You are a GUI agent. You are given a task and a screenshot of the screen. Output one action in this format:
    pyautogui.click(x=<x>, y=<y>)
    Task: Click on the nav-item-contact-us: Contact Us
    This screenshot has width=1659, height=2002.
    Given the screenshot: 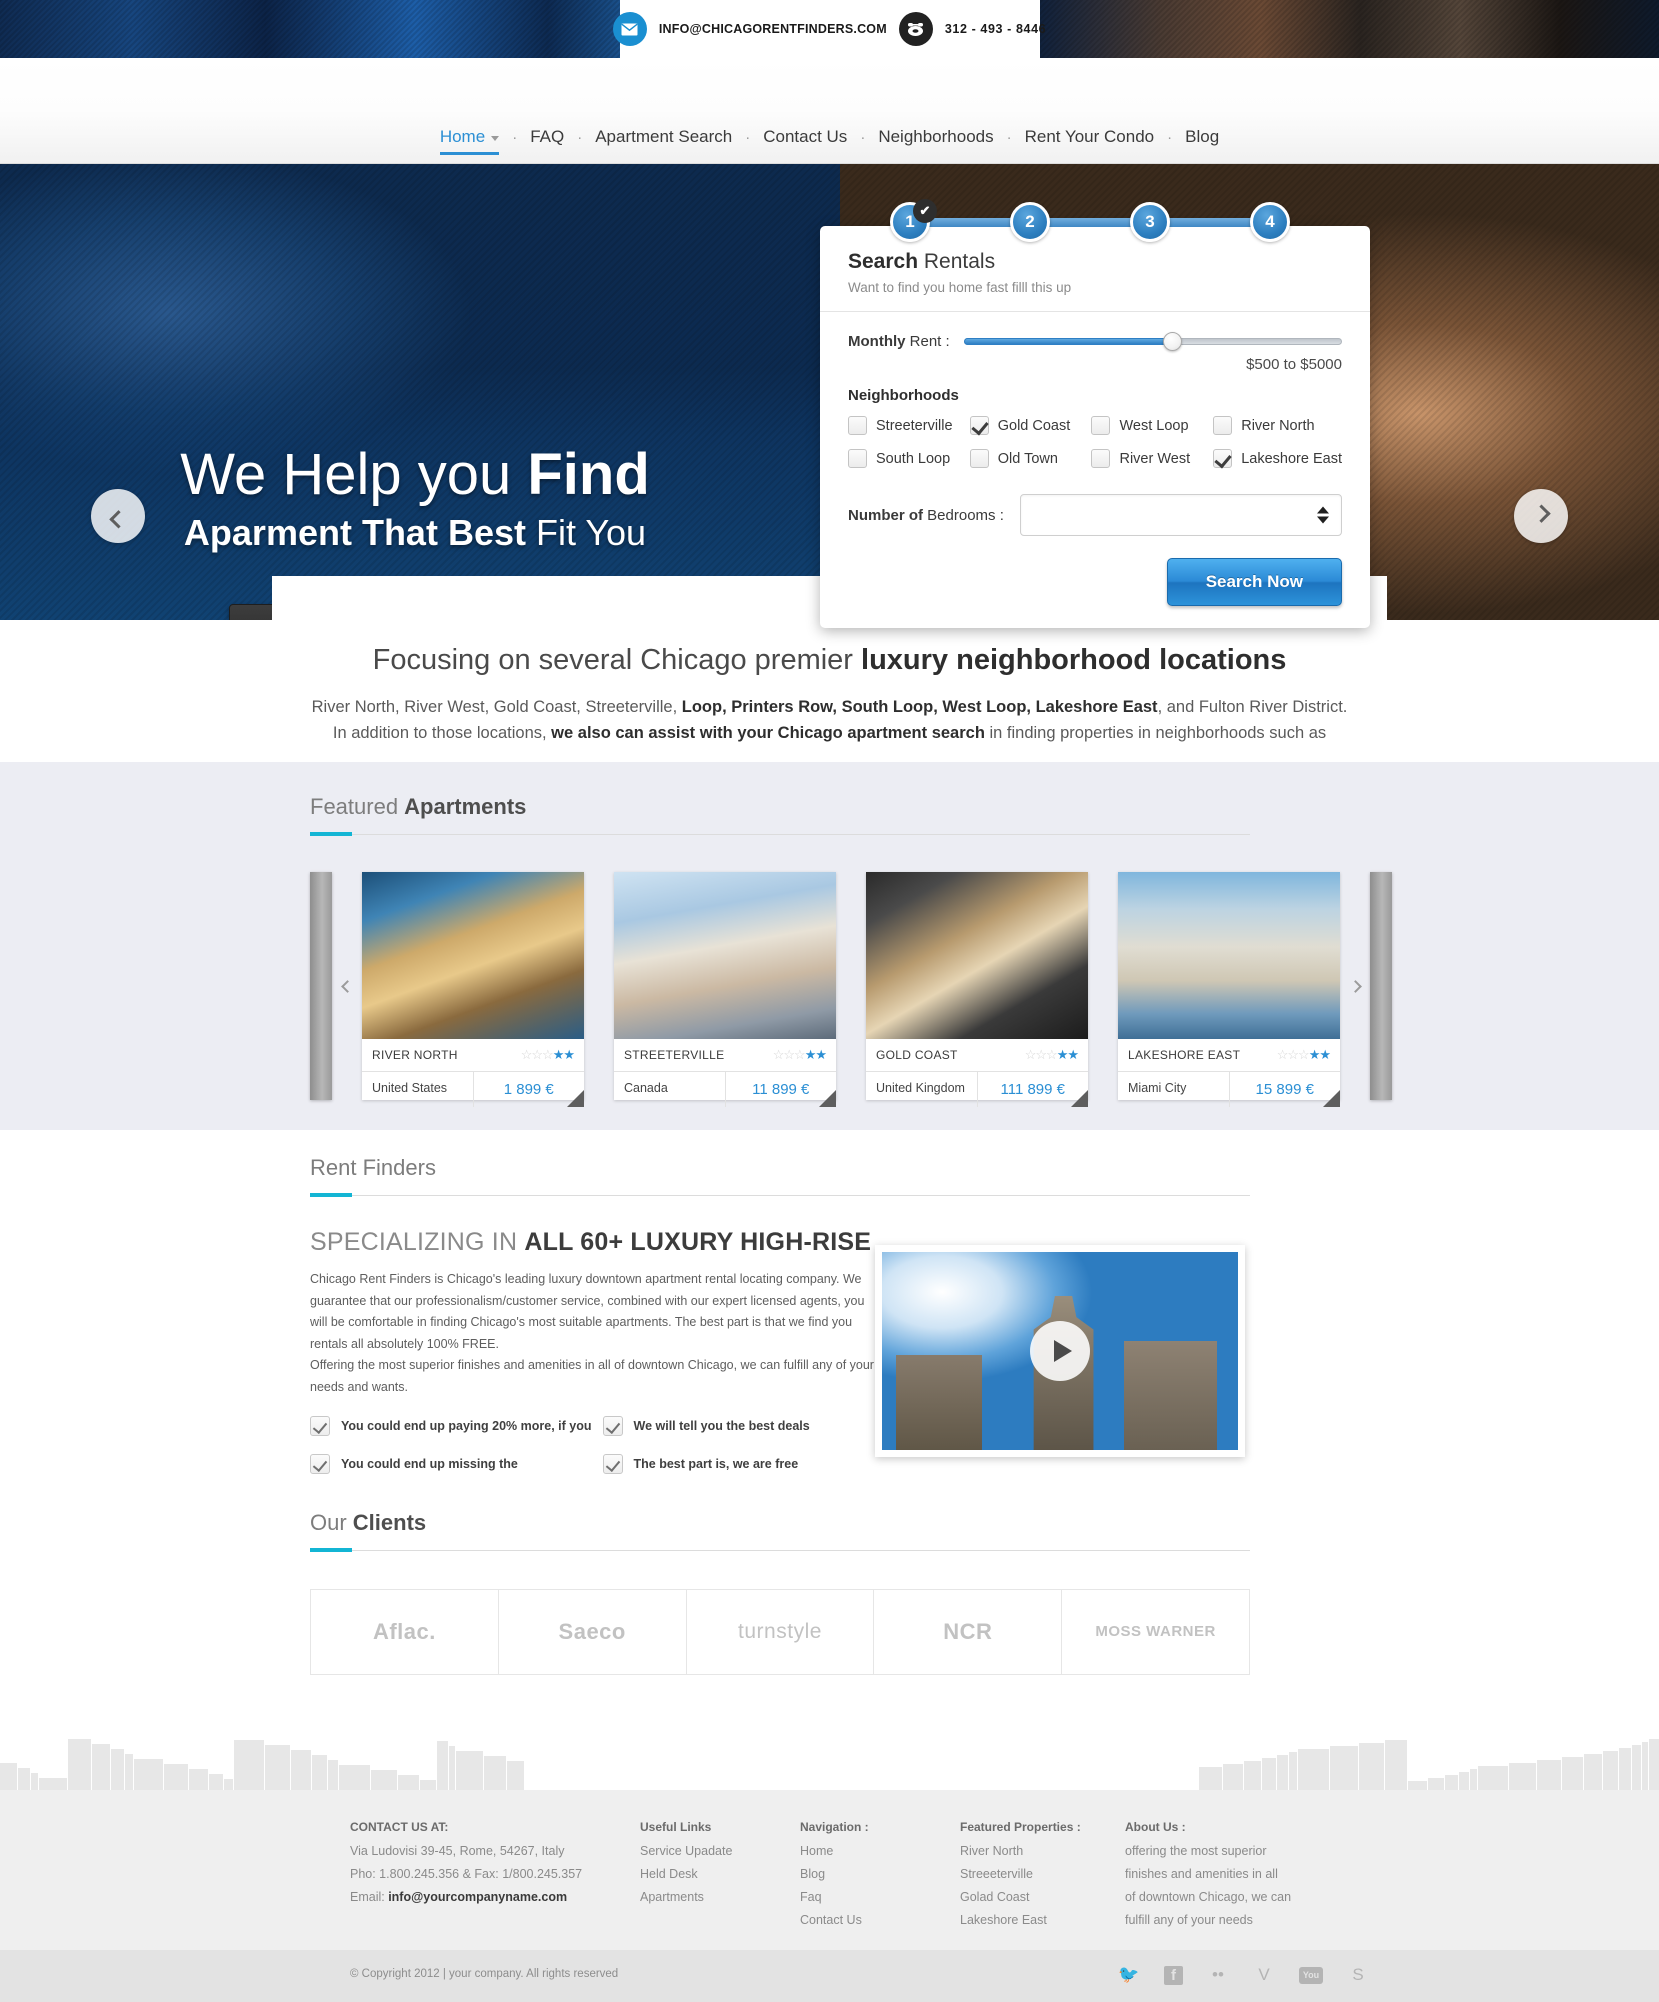 What is the action you would take?
    pyautogui.click(x=805, y=141)
    